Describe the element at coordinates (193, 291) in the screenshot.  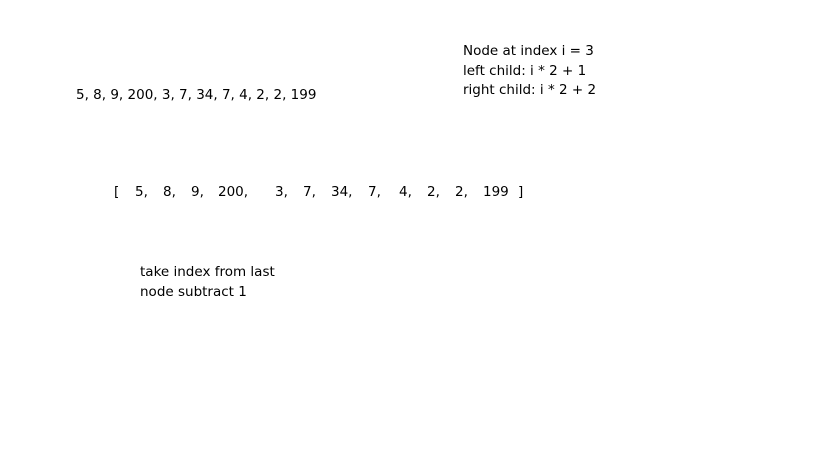
I see `last-node-note-line2: node subtract 1` at that location.